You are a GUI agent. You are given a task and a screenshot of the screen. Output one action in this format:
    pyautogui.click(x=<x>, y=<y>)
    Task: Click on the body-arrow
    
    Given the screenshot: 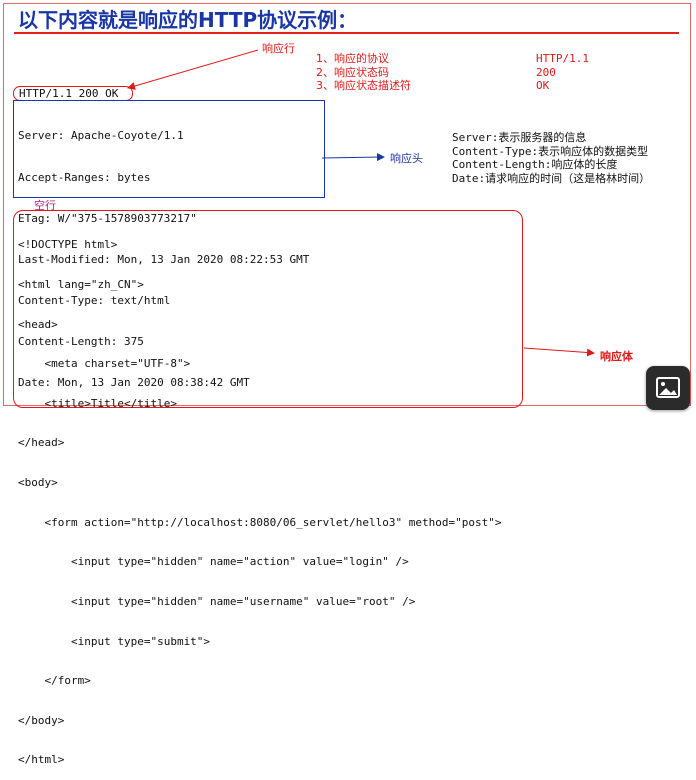 What is the action you would take?
    pyautogui.click(x=559, y=352)
    